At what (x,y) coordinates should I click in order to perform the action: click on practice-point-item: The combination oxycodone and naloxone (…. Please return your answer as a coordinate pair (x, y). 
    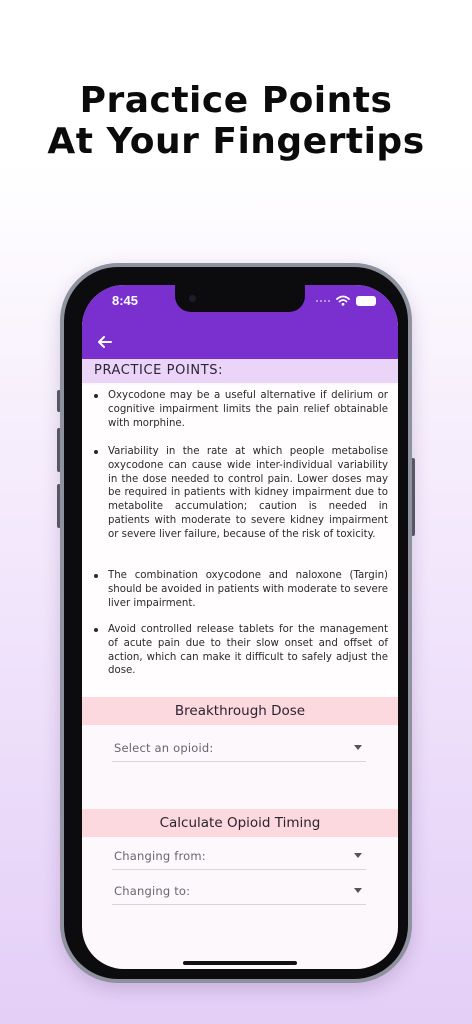
    Looking at the image, I should click on (241, 589).